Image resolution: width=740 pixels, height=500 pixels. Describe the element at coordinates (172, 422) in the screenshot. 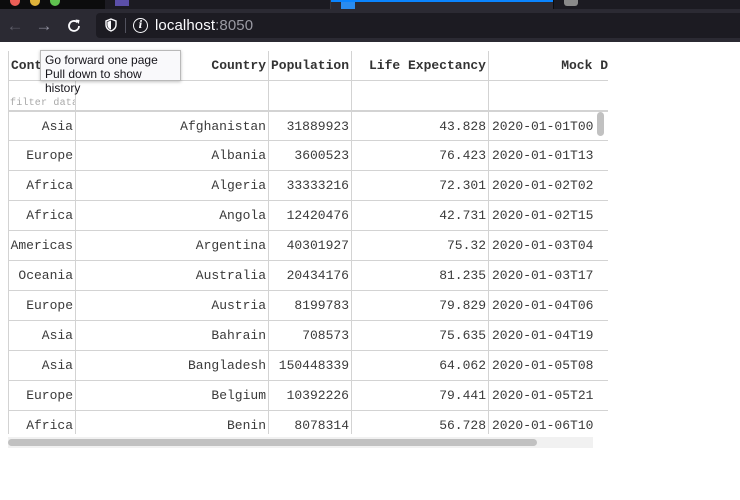

I see `cell-country: Benin` at that location.